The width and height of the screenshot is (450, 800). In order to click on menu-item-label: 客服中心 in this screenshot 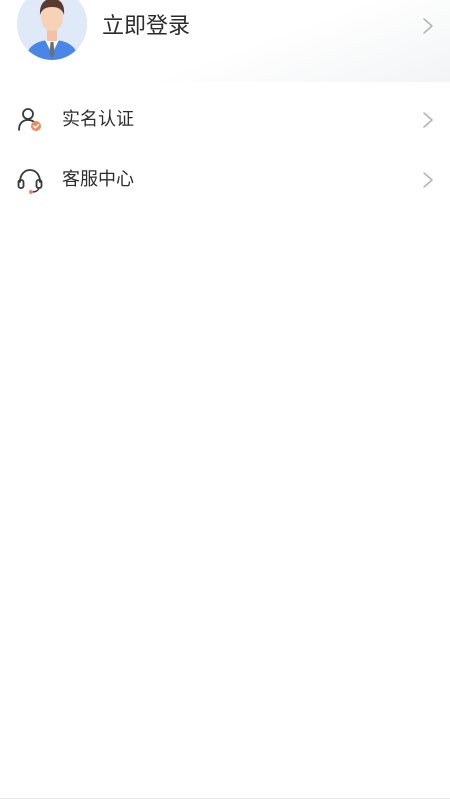, I will do `click(98, 179)`.